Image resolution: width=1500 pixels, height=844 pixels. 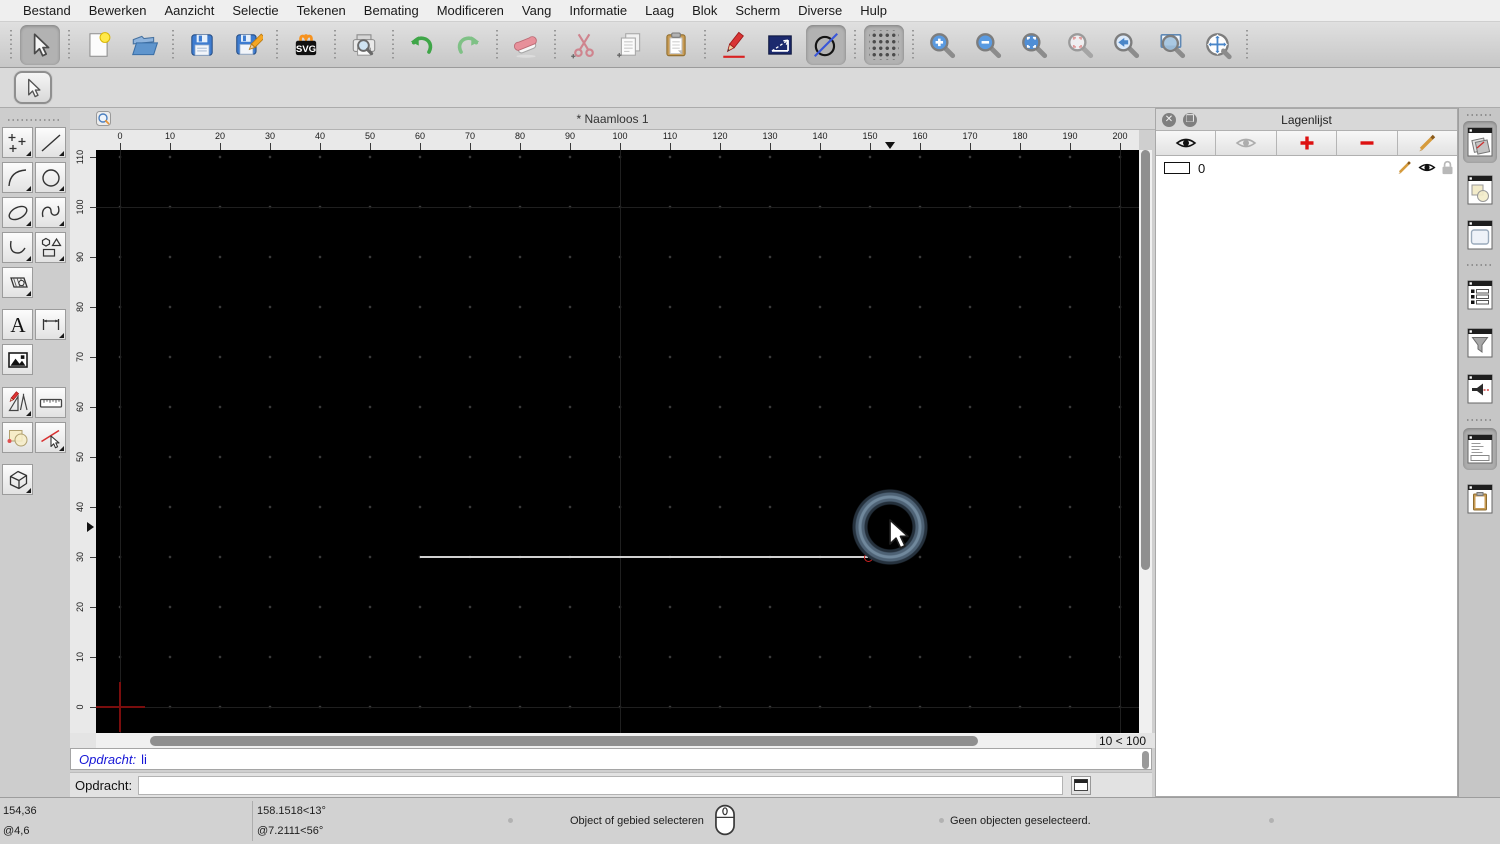 What do you see at coordinates (704, 10) in the screenshot?
I see `menu-blok: Blok` at bounding box center [704, 10].